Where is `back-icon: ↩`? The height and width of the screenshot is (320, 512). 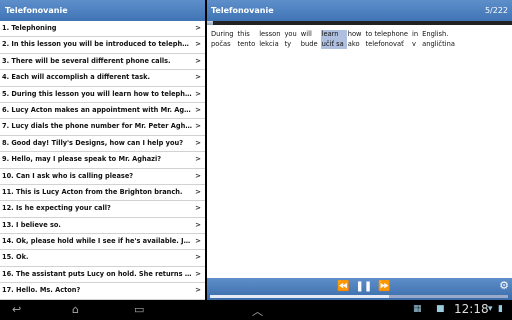 back-icon: ↩ is located at coordinates (16, 309).